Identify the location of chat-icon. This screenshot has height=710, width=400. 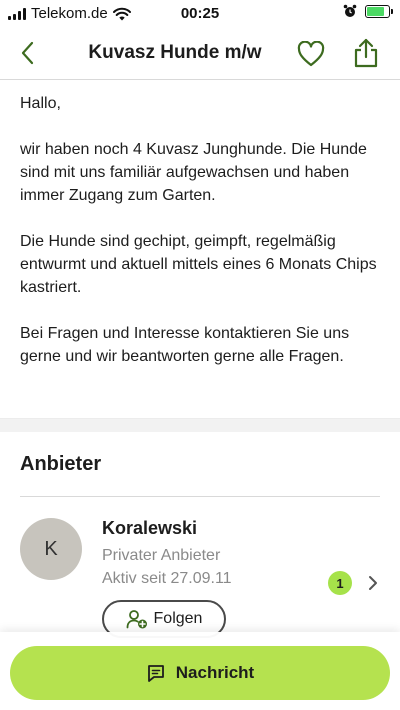
(155, 673).